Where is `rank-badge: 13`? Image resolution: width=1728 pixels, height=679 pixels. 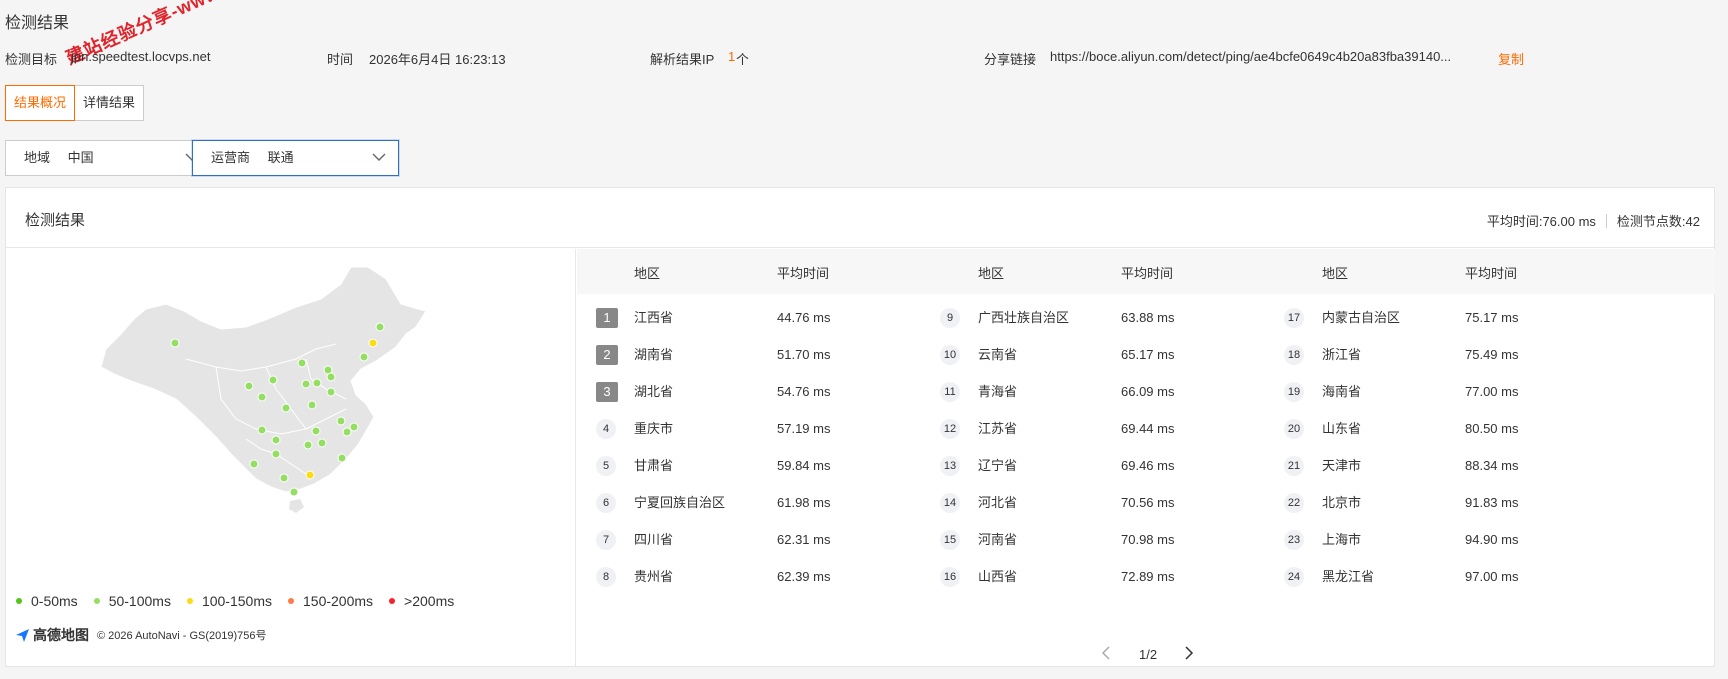
rank-badge: 13 is located at coordinates (950, 466).